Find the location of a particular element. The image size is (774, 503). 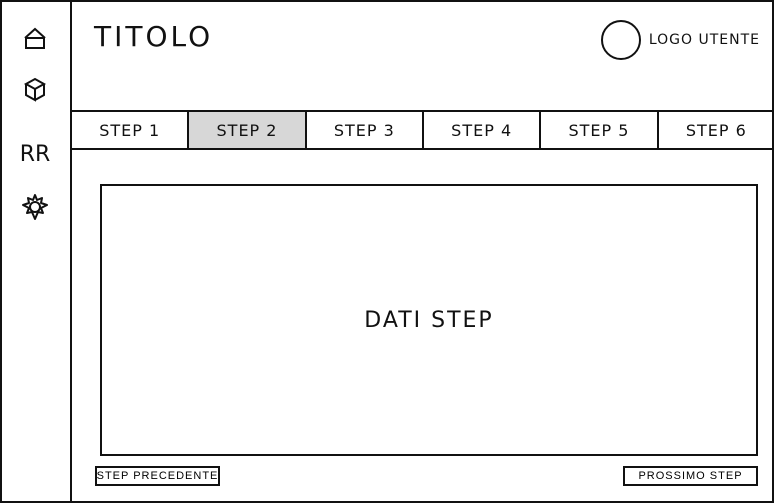

gear-icon is located at coordinates (35, 207).